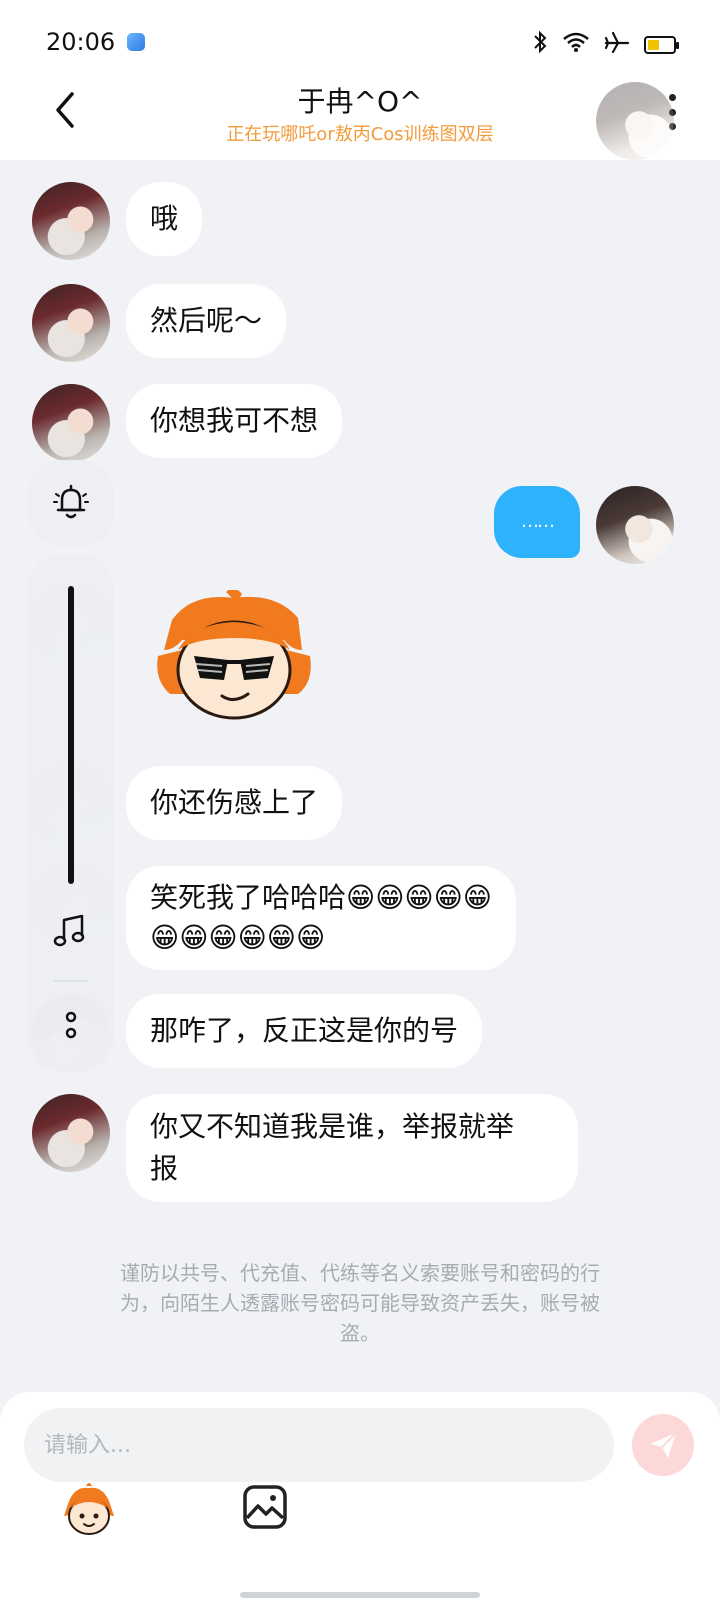  What do you see at coordinates (352, 1148) in the screenshot?
I see `message-bubble: 你又不知道我是谁，举报就举 报` at bounding box center [352, 1148].